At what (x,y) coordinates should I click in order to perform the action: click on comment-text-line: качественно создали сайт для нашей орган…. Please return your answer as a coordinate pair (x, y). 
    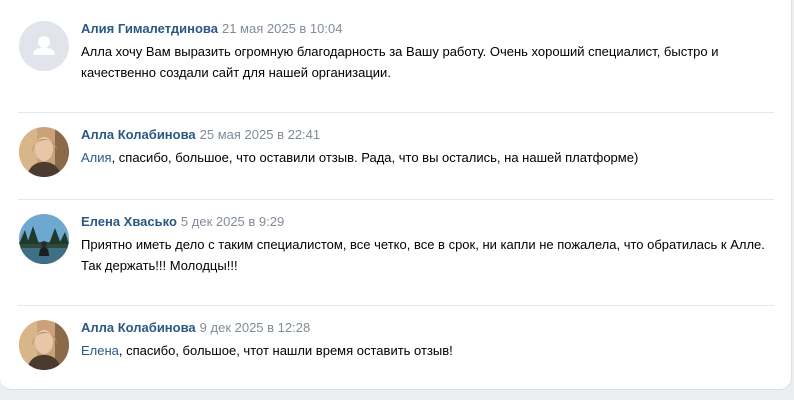
    Looking at the image, I should click on (236, 72).